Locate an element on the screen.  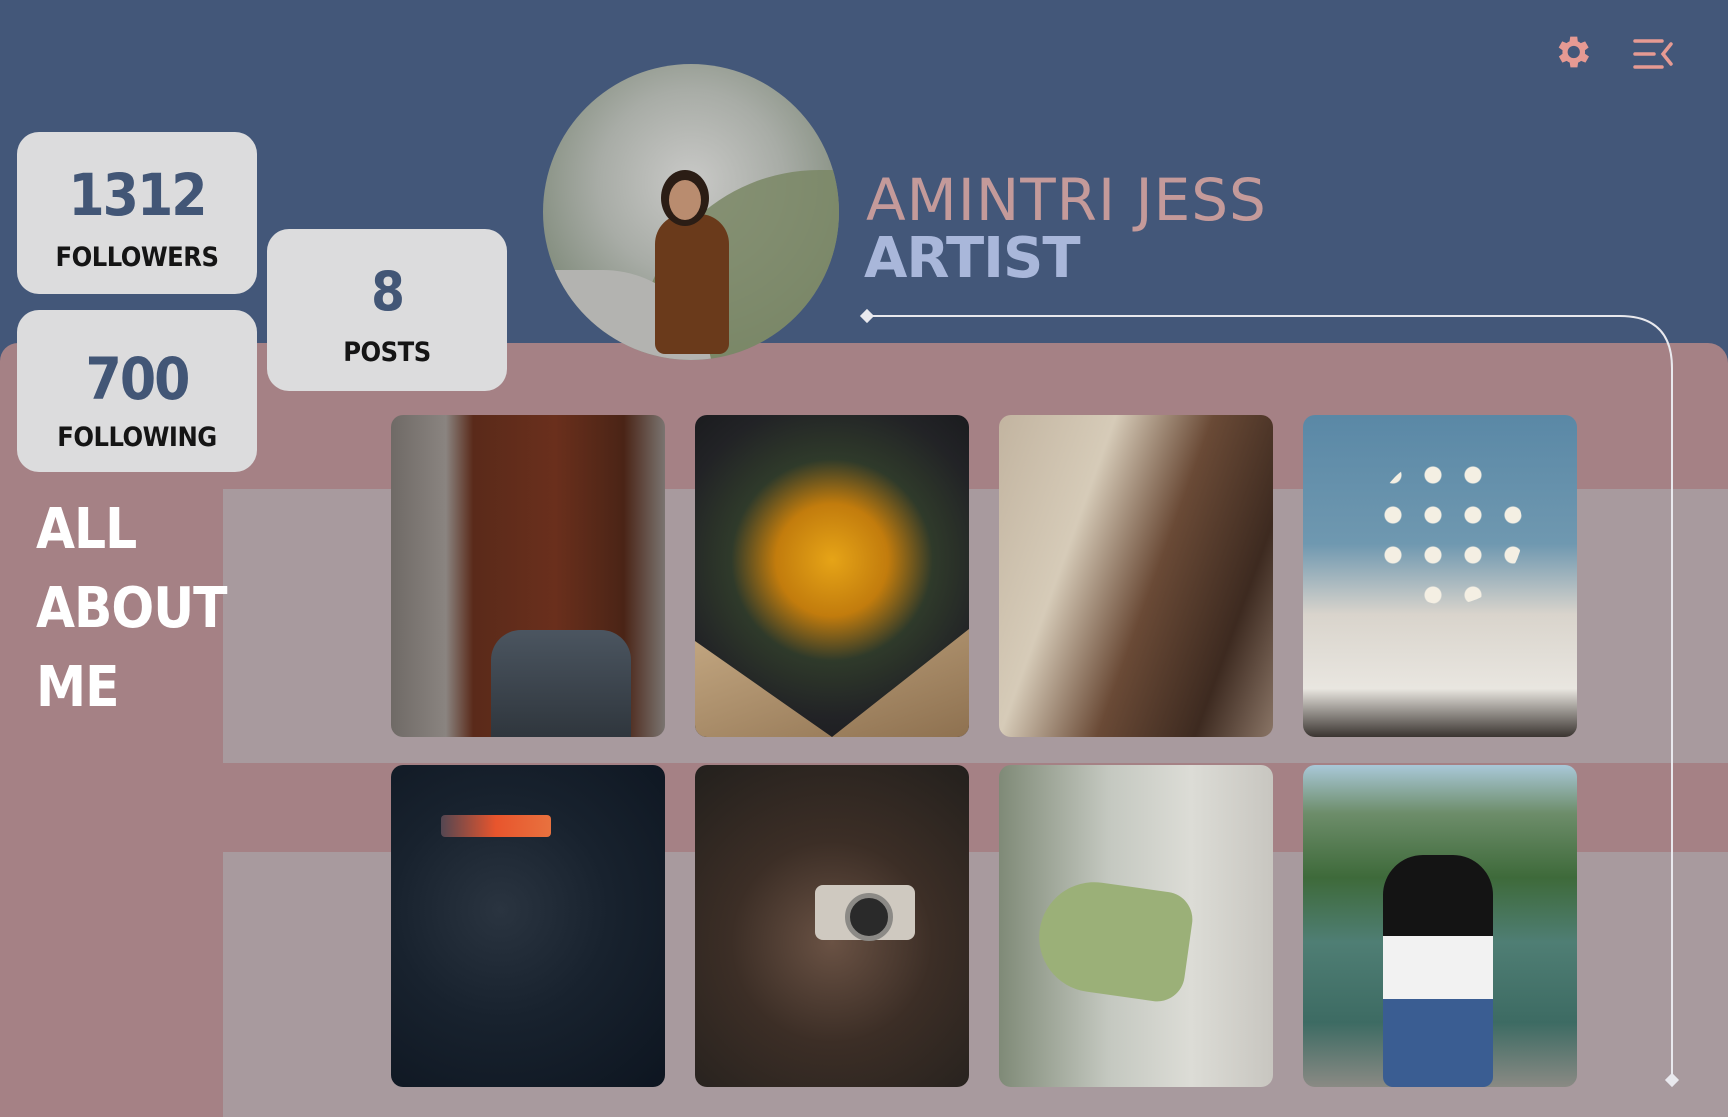
followers-label: FOLLOWERS is located at coordinates (137, 257).